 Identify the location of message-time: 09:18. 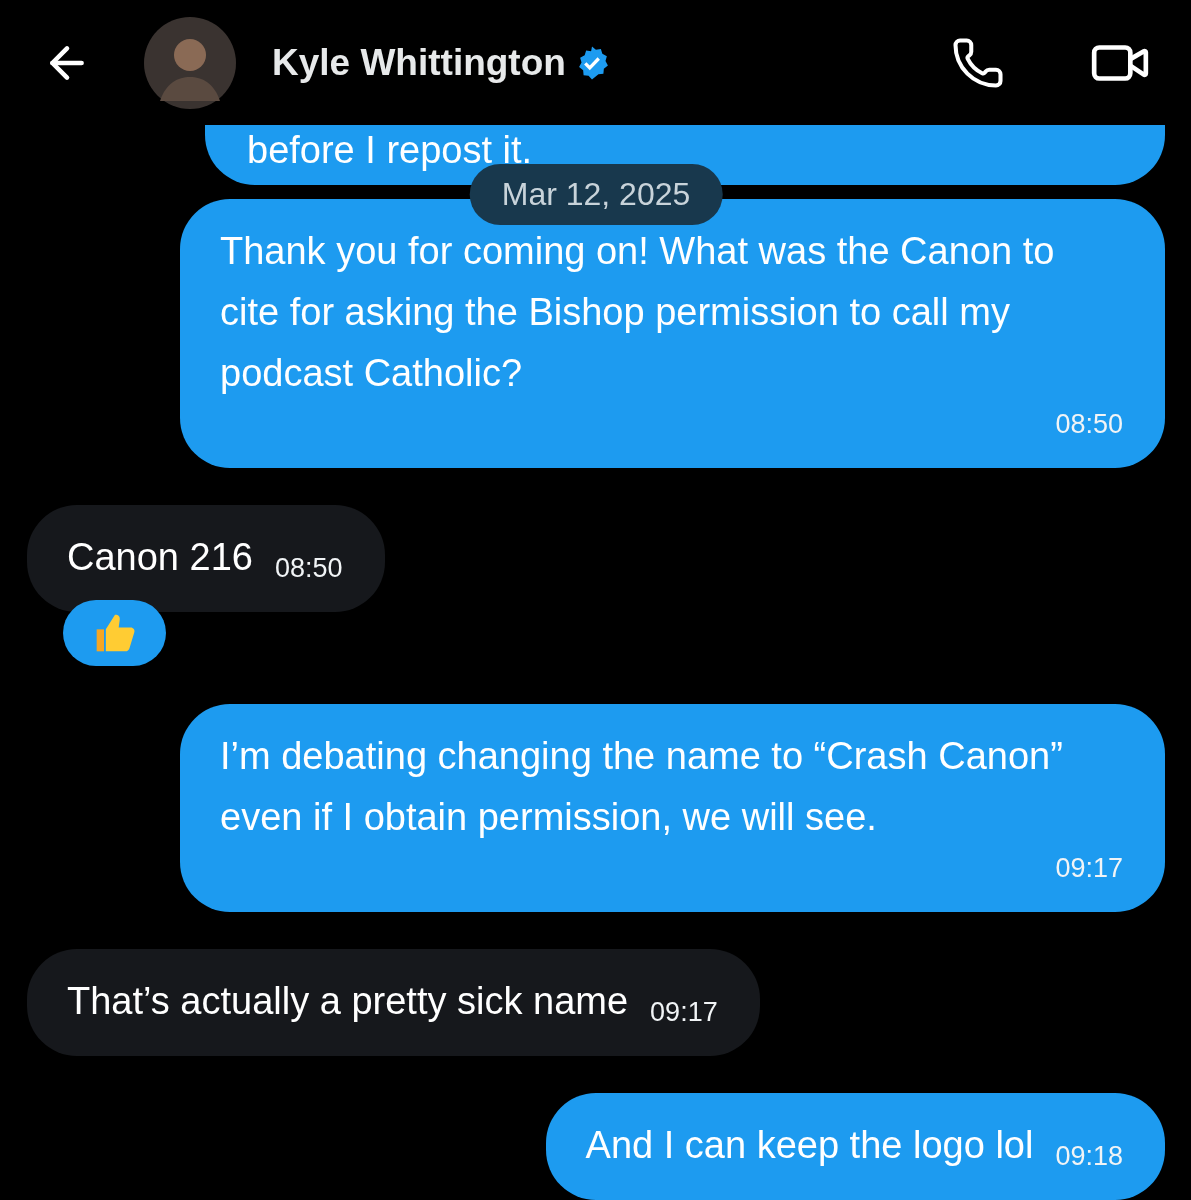
(1089, 1156).